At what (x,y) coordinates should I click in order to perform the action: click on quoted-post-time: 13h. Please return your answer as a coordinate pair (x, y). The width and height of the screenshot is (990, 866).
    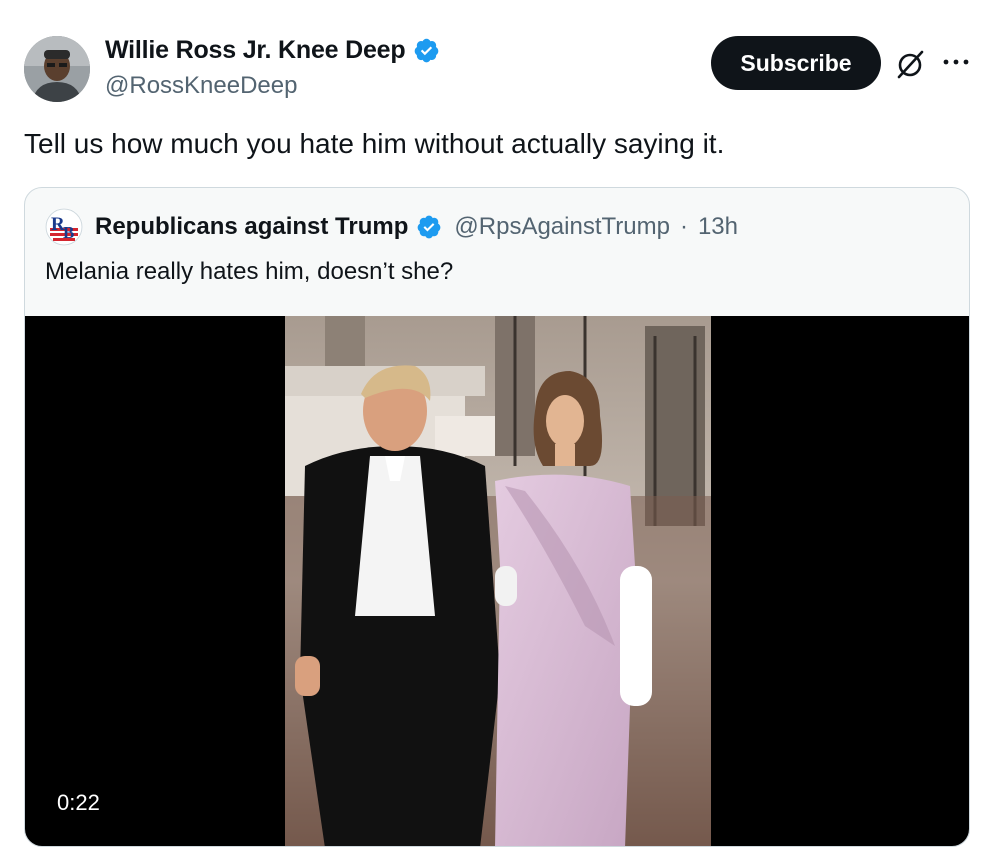
    Looking at the image, I should click on (718, 227).